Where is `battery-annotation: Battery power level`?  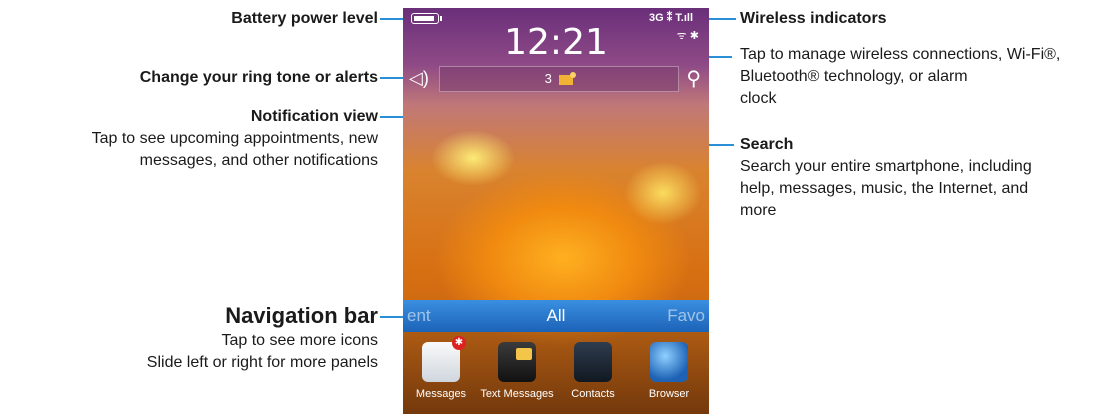 battery-annotation: Battery power level is located at coordinates (304, 18).